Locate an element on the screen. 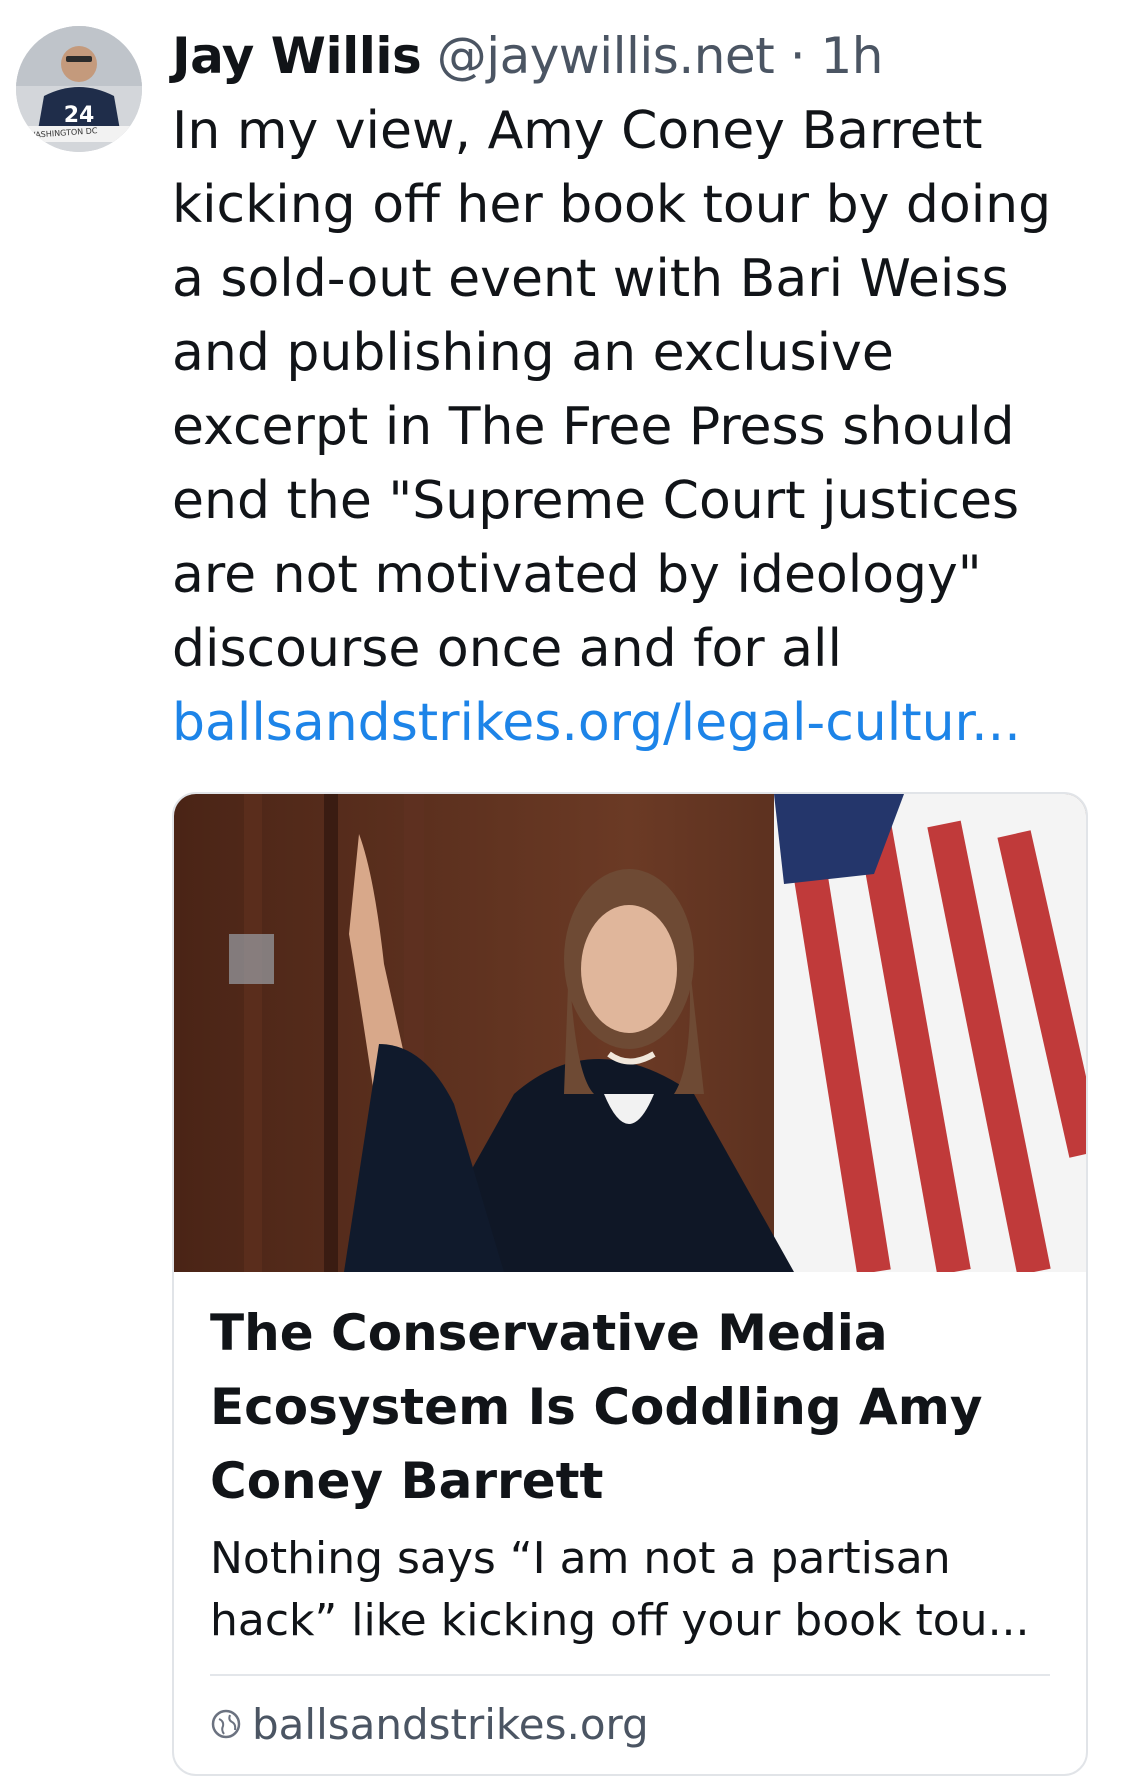 The width and height of the screenshot is (1132, 1778). author-avatar: 24 WASHINGTON DC is located at coordinates (79, 89).